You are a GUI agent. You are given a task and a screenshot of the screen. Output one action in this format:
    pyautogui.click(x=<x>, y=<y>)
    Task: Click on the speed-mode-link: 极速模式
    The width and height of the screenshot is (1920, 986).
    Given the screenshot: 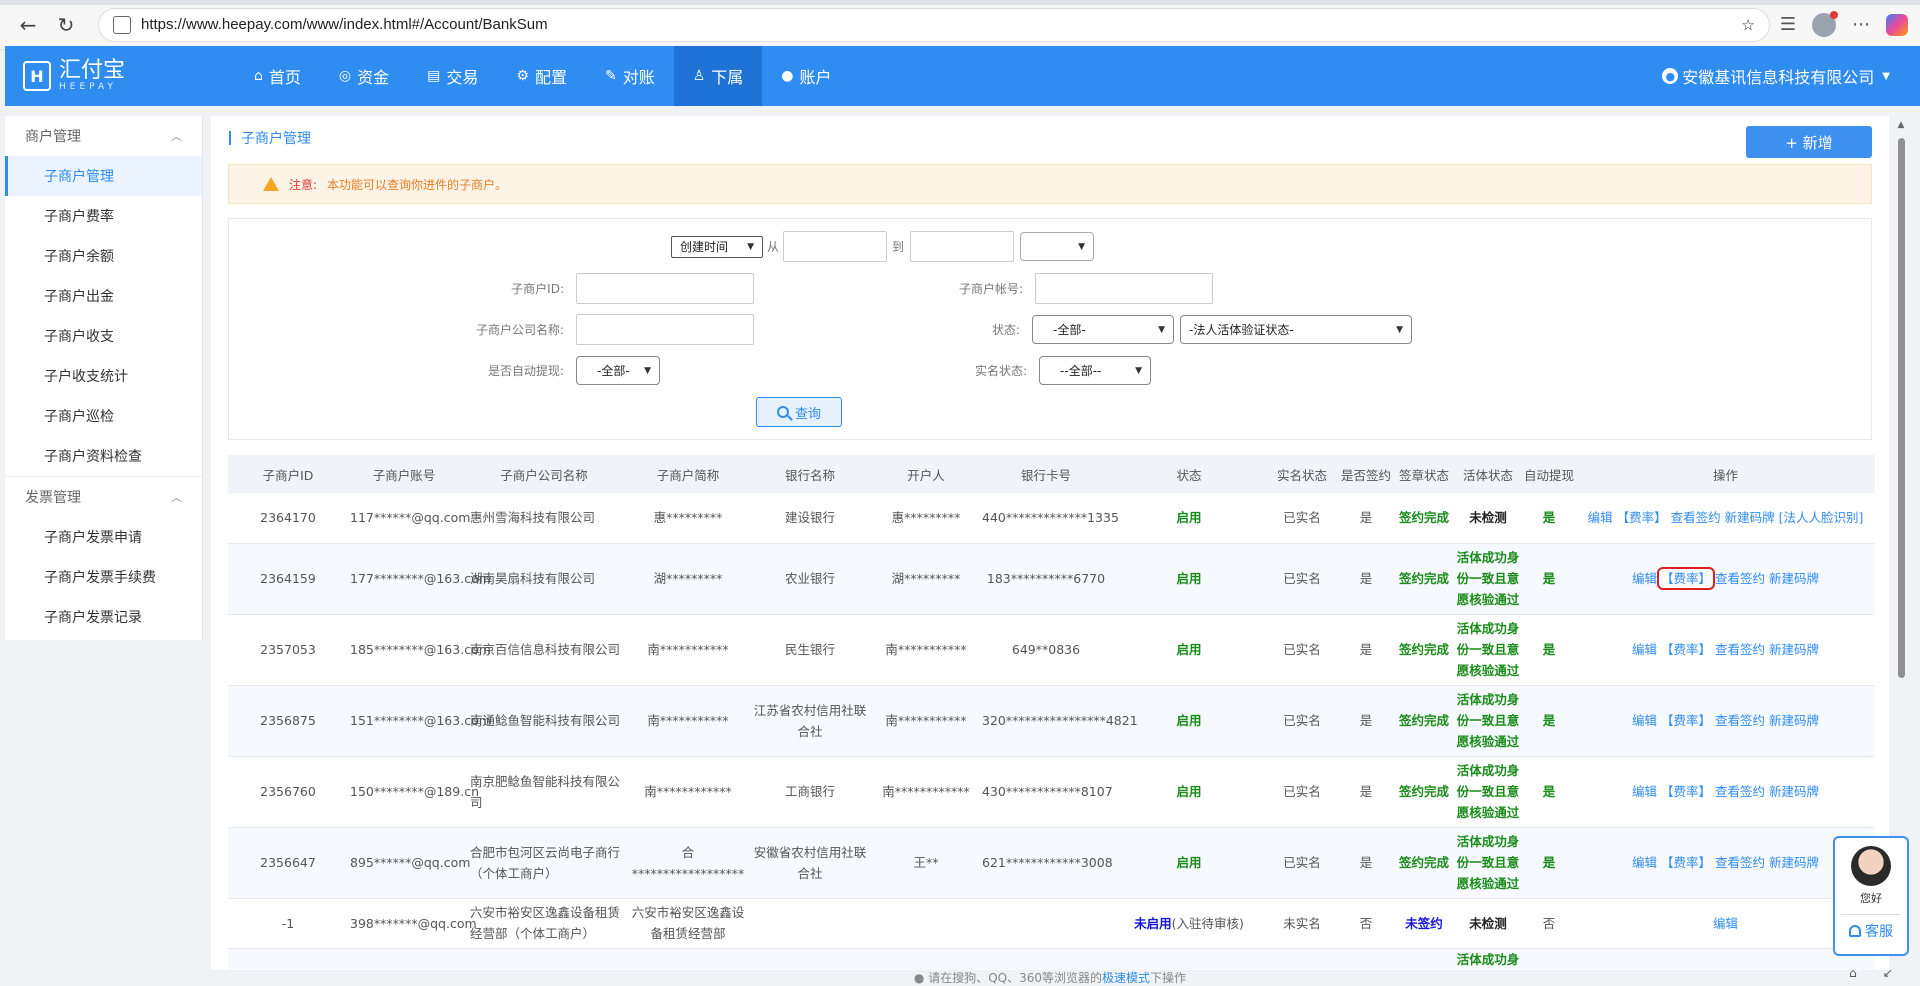 What is the action you would take?
    pyautogui.click(x=1126, y=978)
    